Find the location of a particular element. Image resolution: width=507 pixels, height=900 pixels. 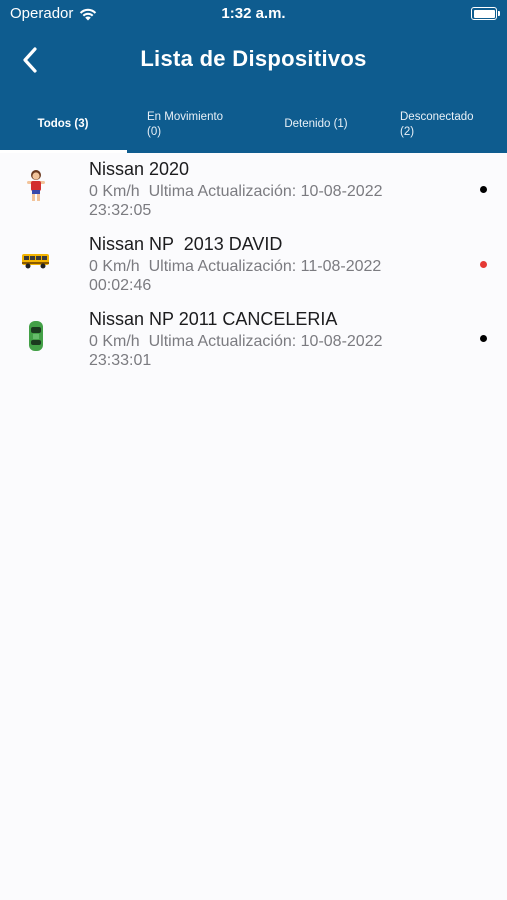

tab-label: Todos (3) is located at coordinates (63, 124).